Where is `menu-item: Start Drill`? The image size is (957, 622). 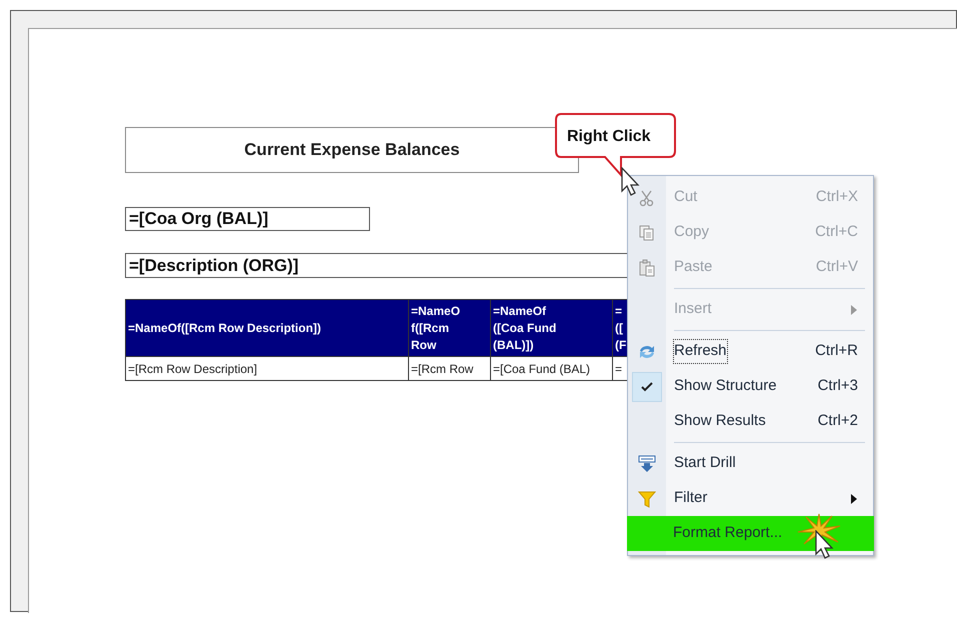 menu-item: Start Drill is located at coordinates (750, 463).